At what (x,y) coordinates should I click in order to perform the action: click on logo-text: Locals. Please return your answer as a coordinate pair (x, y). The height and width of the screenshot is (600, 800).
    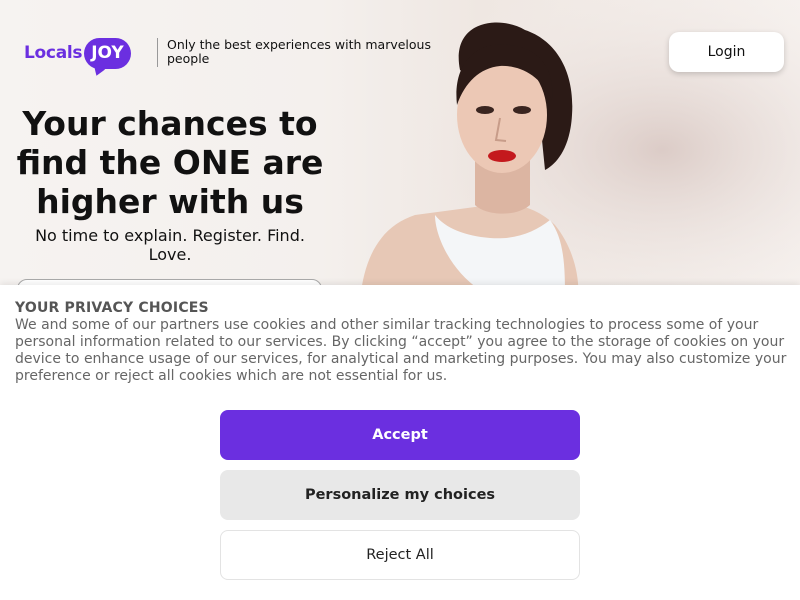
    Looking at the image, I should click on (53, 53).